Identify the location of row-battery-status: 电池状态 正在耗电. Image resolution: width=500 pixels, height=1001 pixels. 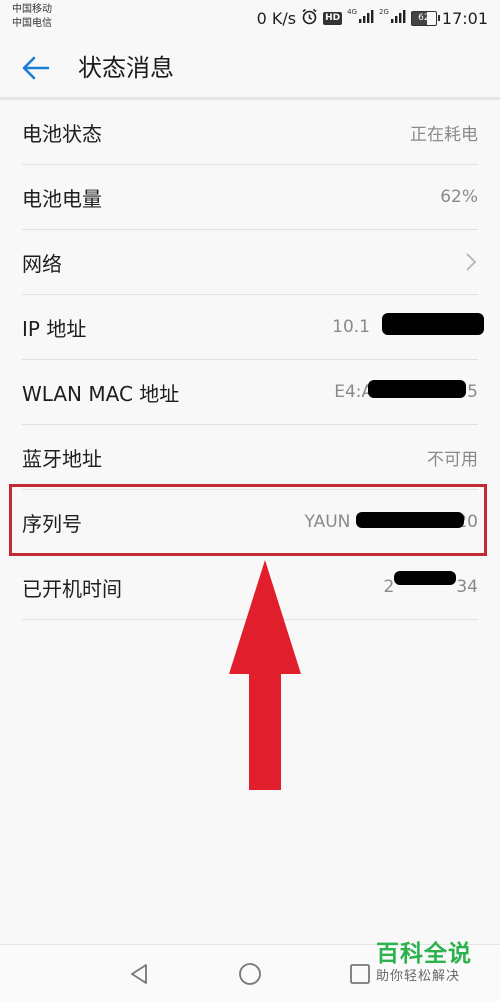
(250, 132).